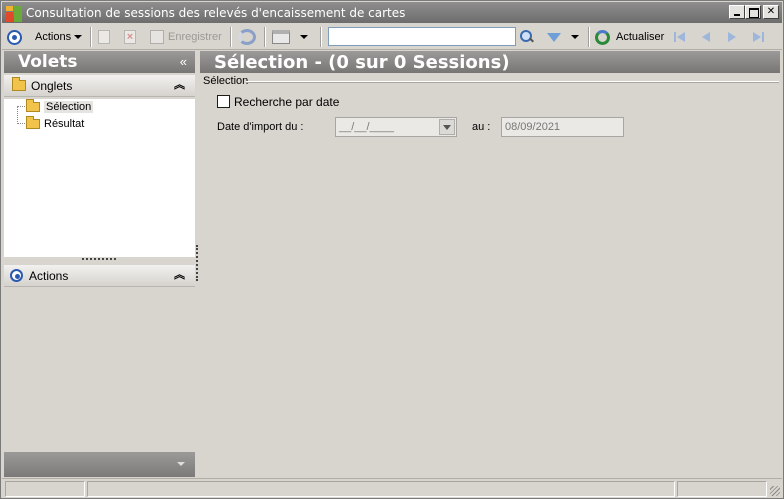 This screenshot has width=784, height=499. What do you see at coordinates (48, 62) in the screenshot?
I see `side-panel-title: Volets` at bounding box center [48, 62].